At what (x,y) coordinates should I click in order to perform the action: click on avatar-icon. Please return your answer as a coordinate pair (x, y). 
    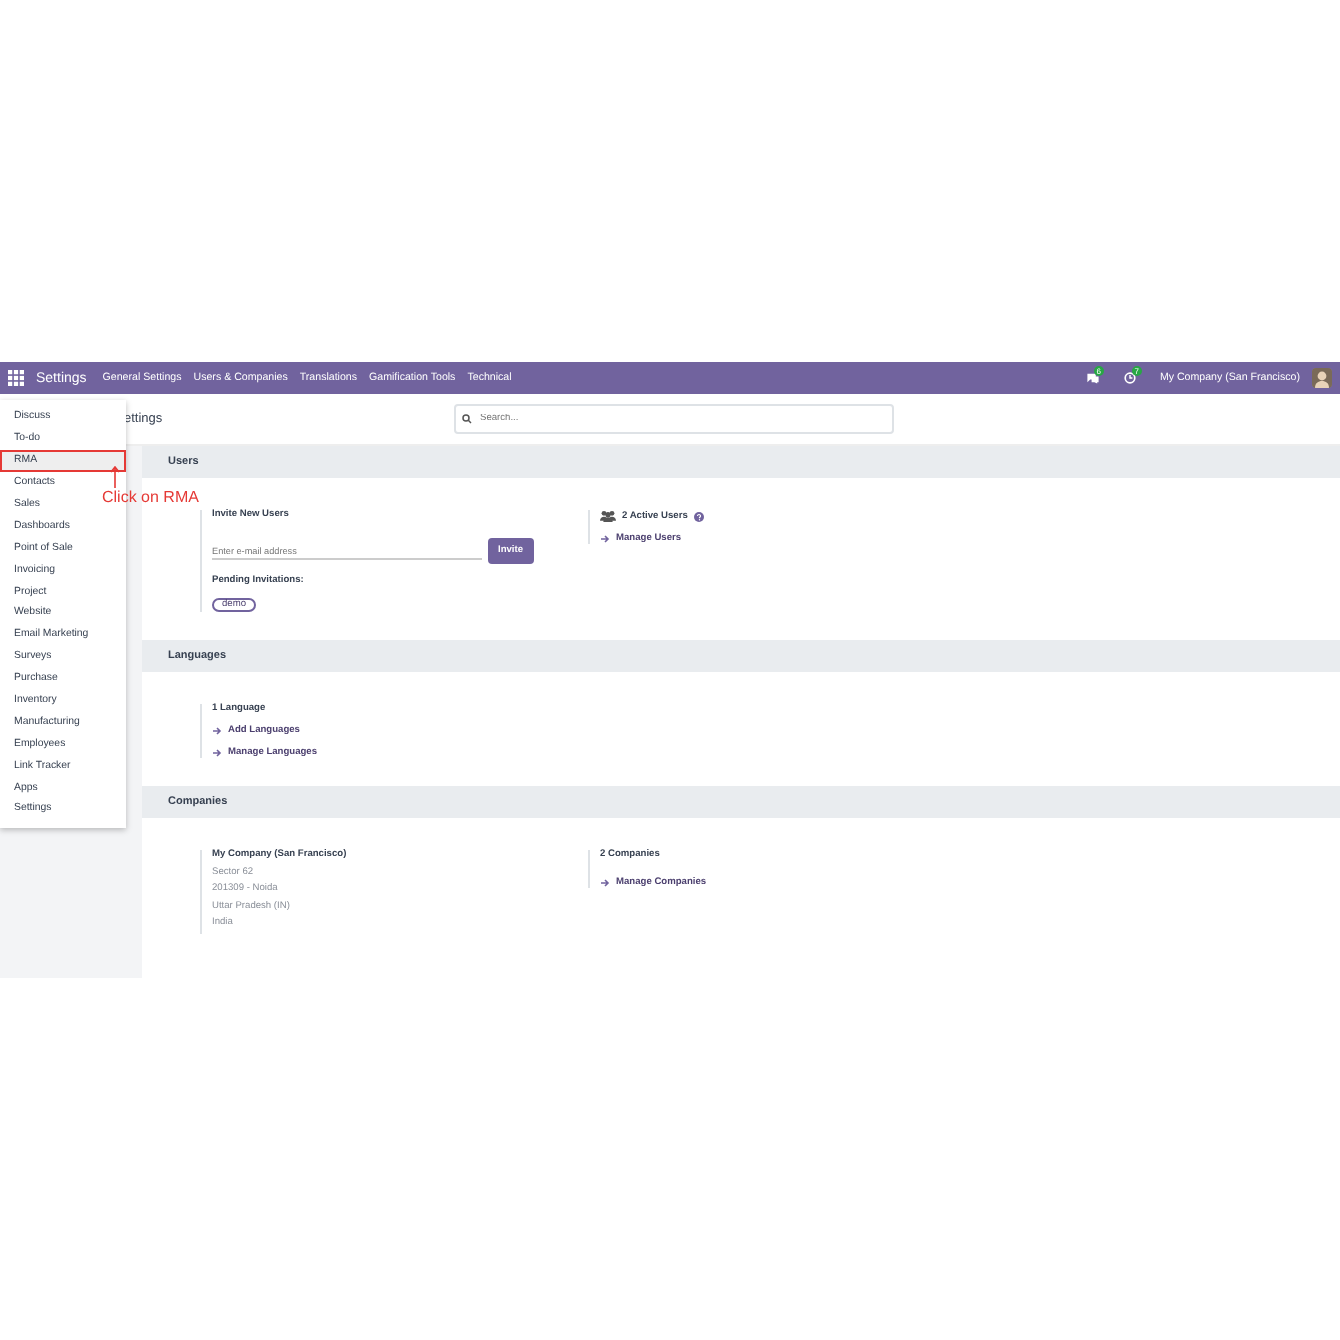
    Looking at the image, I should click on (1322, 378).